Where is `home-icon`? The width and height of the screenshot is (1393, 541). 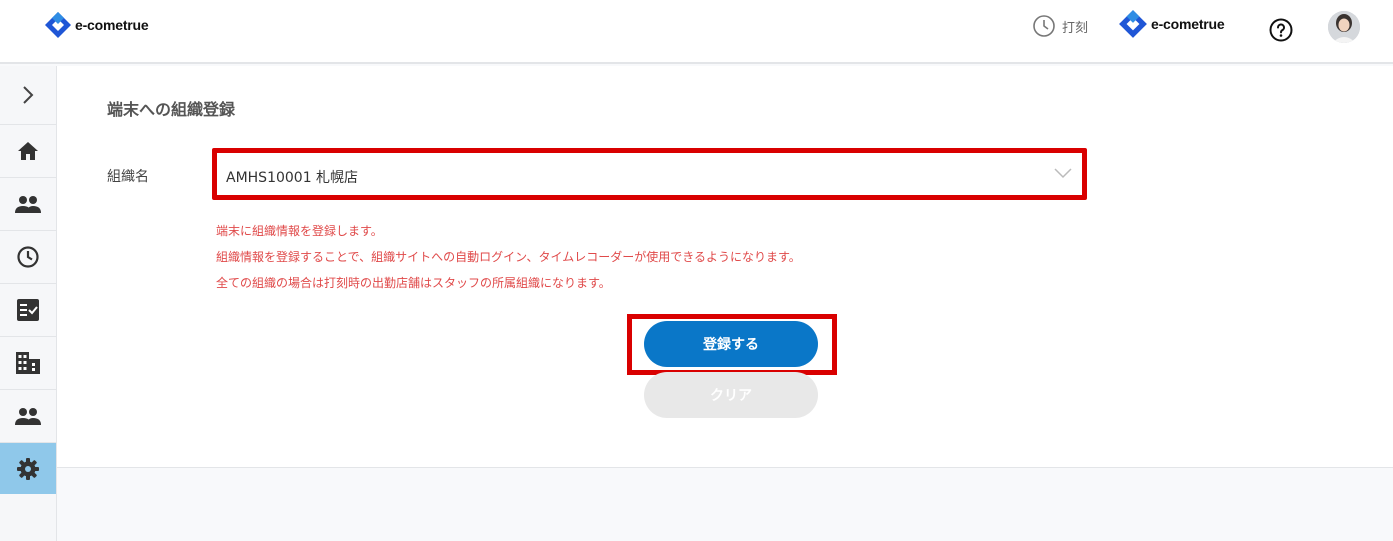 home-icon is located at coordinates (28, 150).